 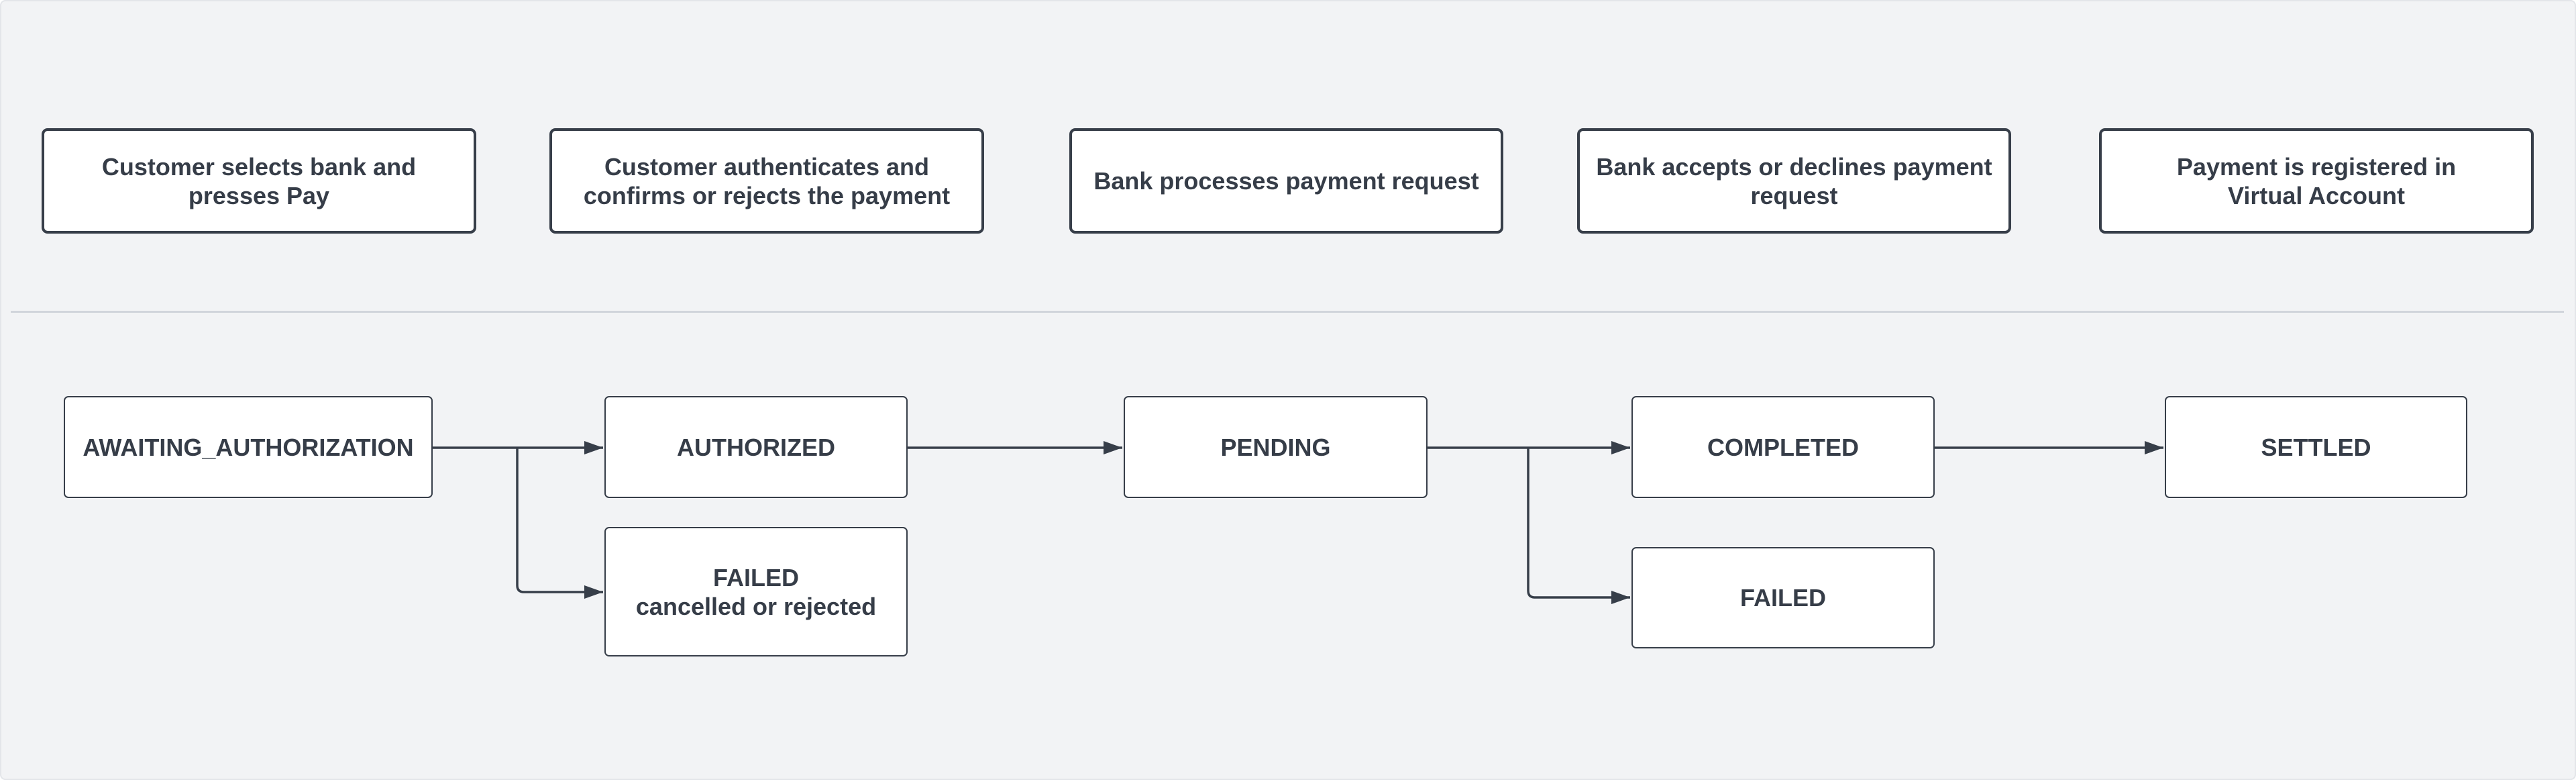 I want to click on state-label: COMPLETED, so click(x=1783, y=447).